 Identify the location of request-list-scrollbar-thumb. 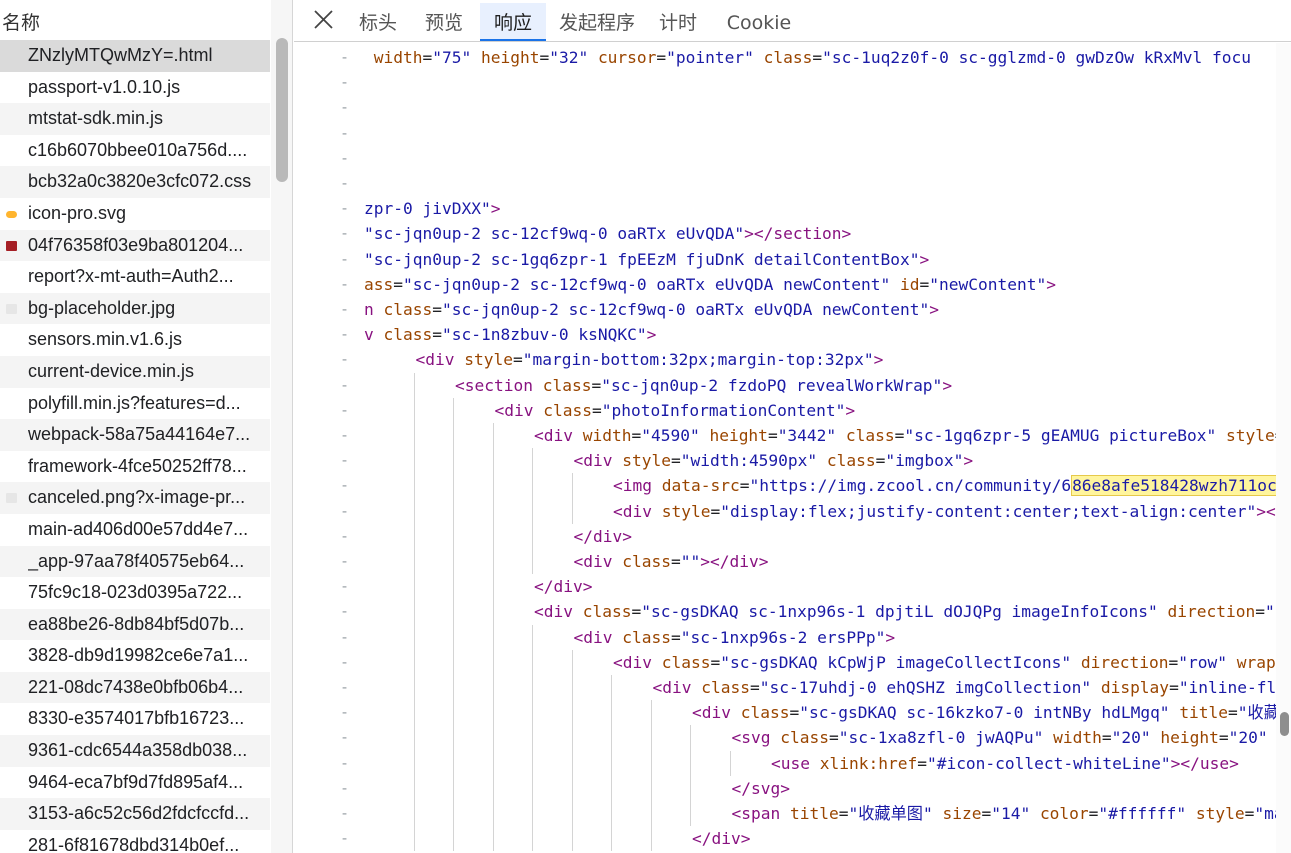
(282, 110).